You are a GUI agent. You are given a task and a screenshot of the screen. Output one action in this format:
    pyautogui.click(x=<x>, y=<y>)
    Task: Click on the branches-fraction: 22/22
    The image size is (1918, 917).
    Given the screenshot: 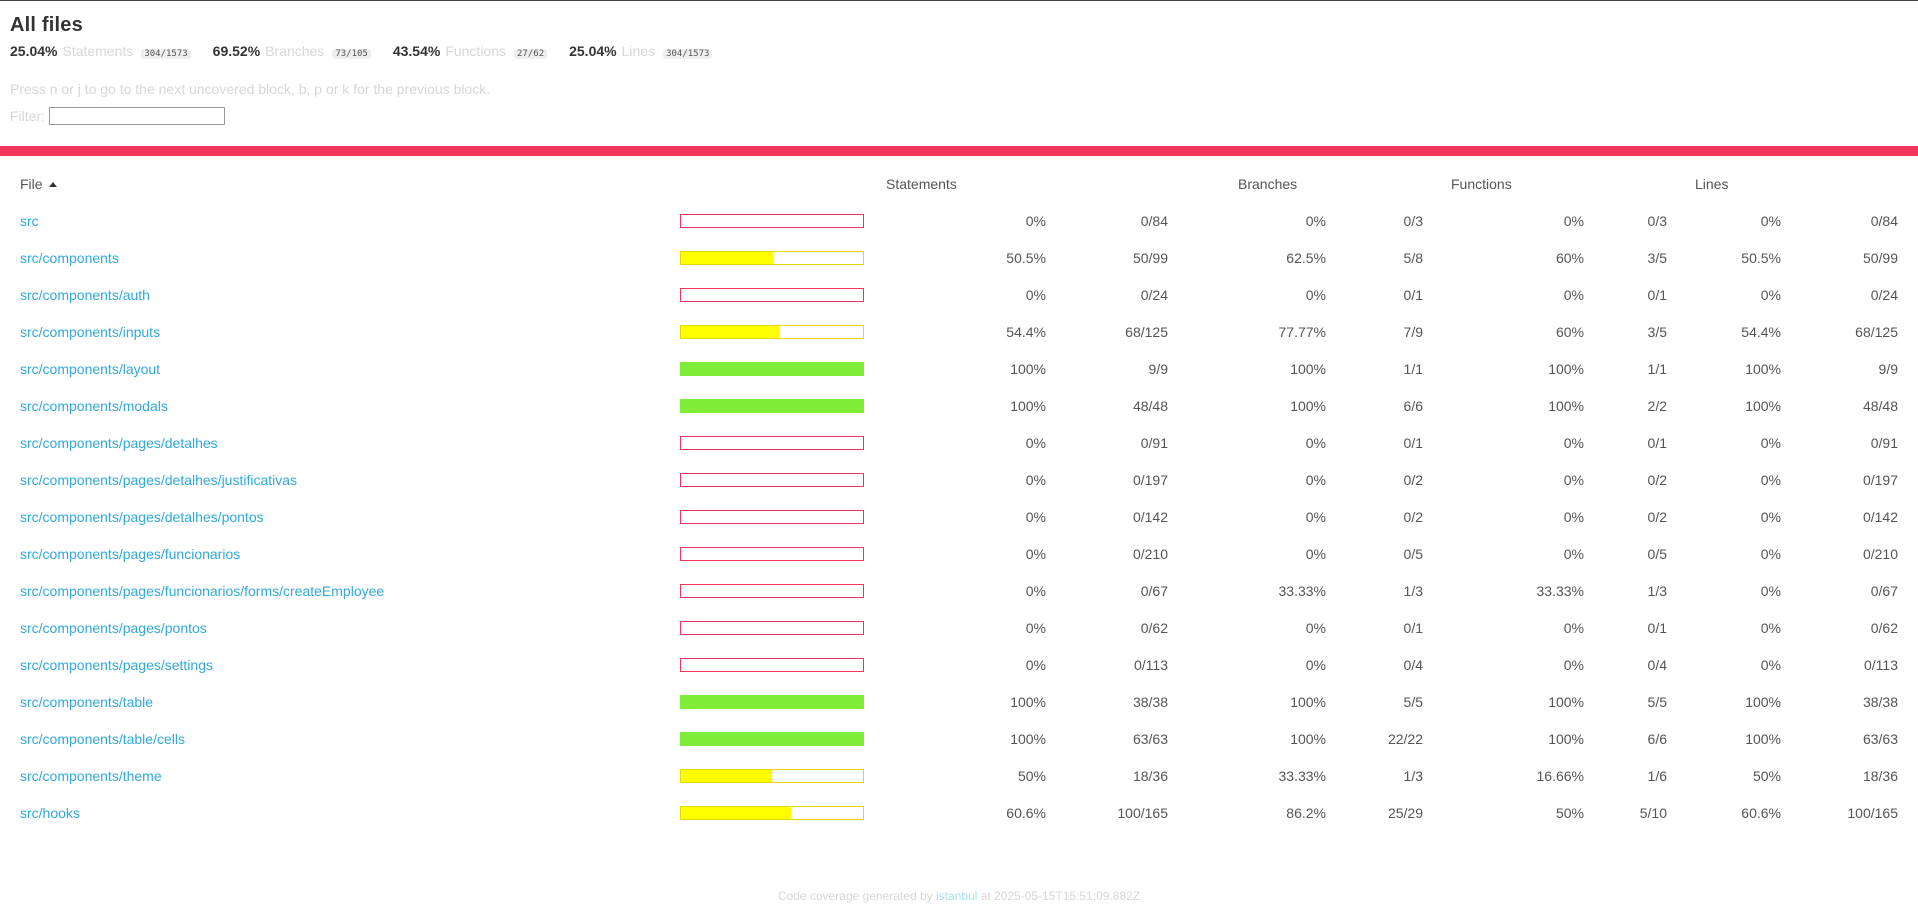 What is the action you would take?
    pyautogui.click(x=1405, y=738)
    